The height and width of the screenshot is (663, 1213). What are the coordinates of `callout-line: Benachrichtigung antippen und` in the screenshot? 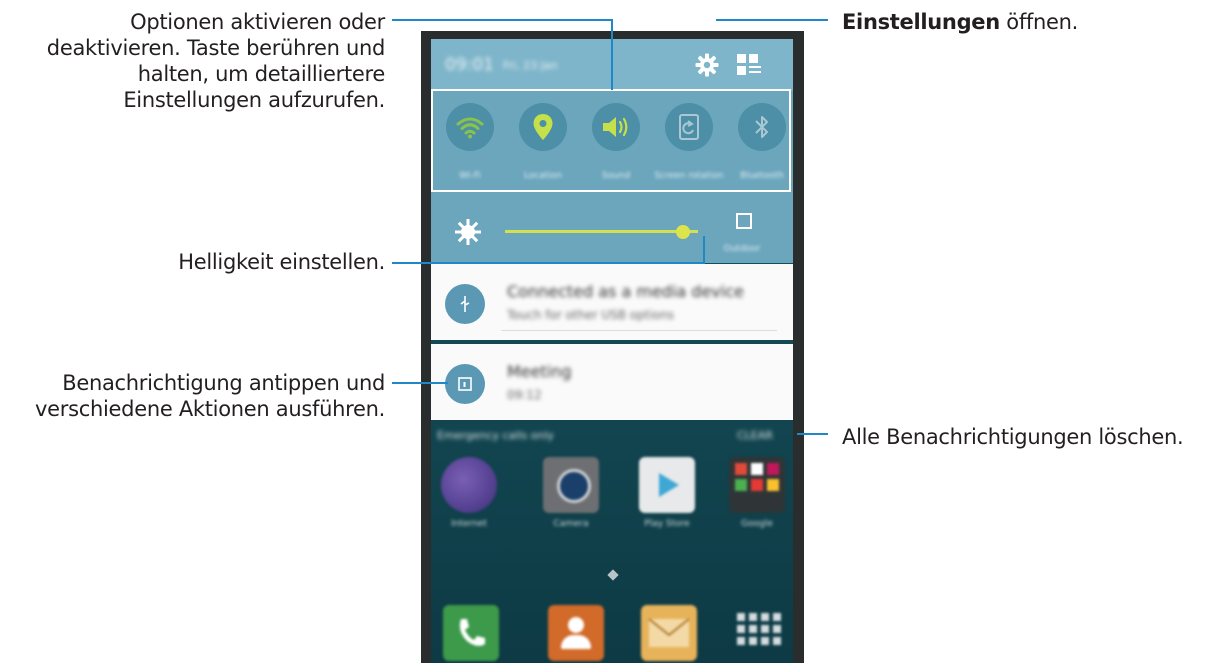 It's located at (223, 383).